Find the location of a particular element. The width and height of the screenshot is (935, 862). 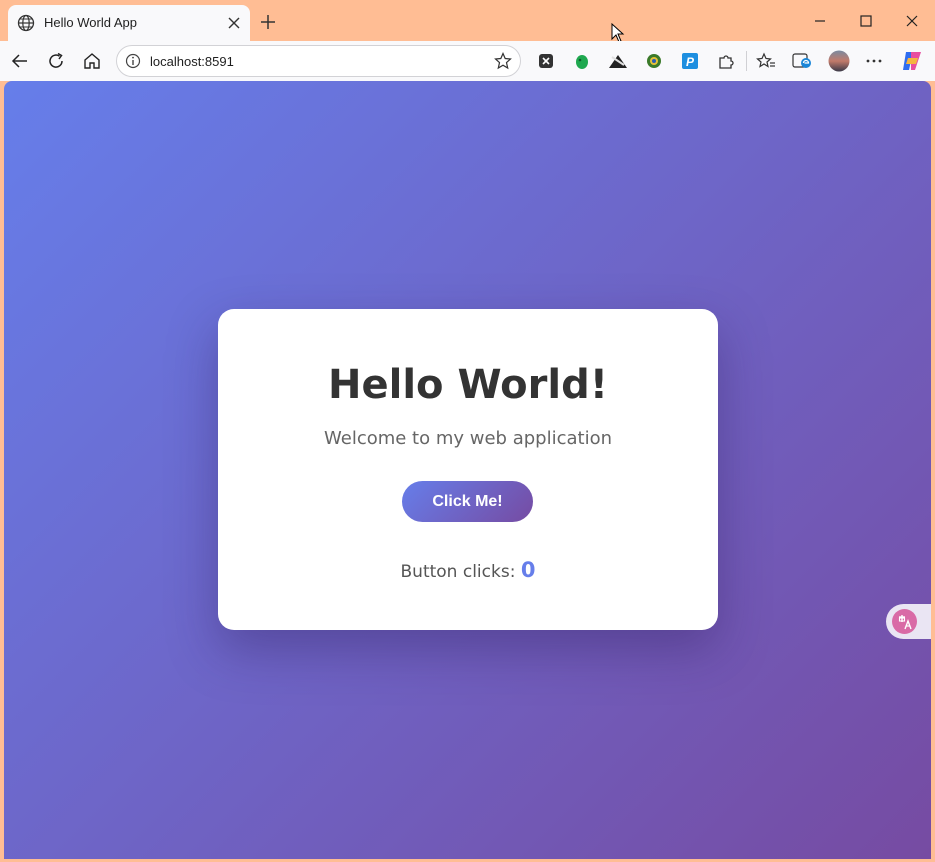

p-extension-icon: P is located at coordinates (690, 61).